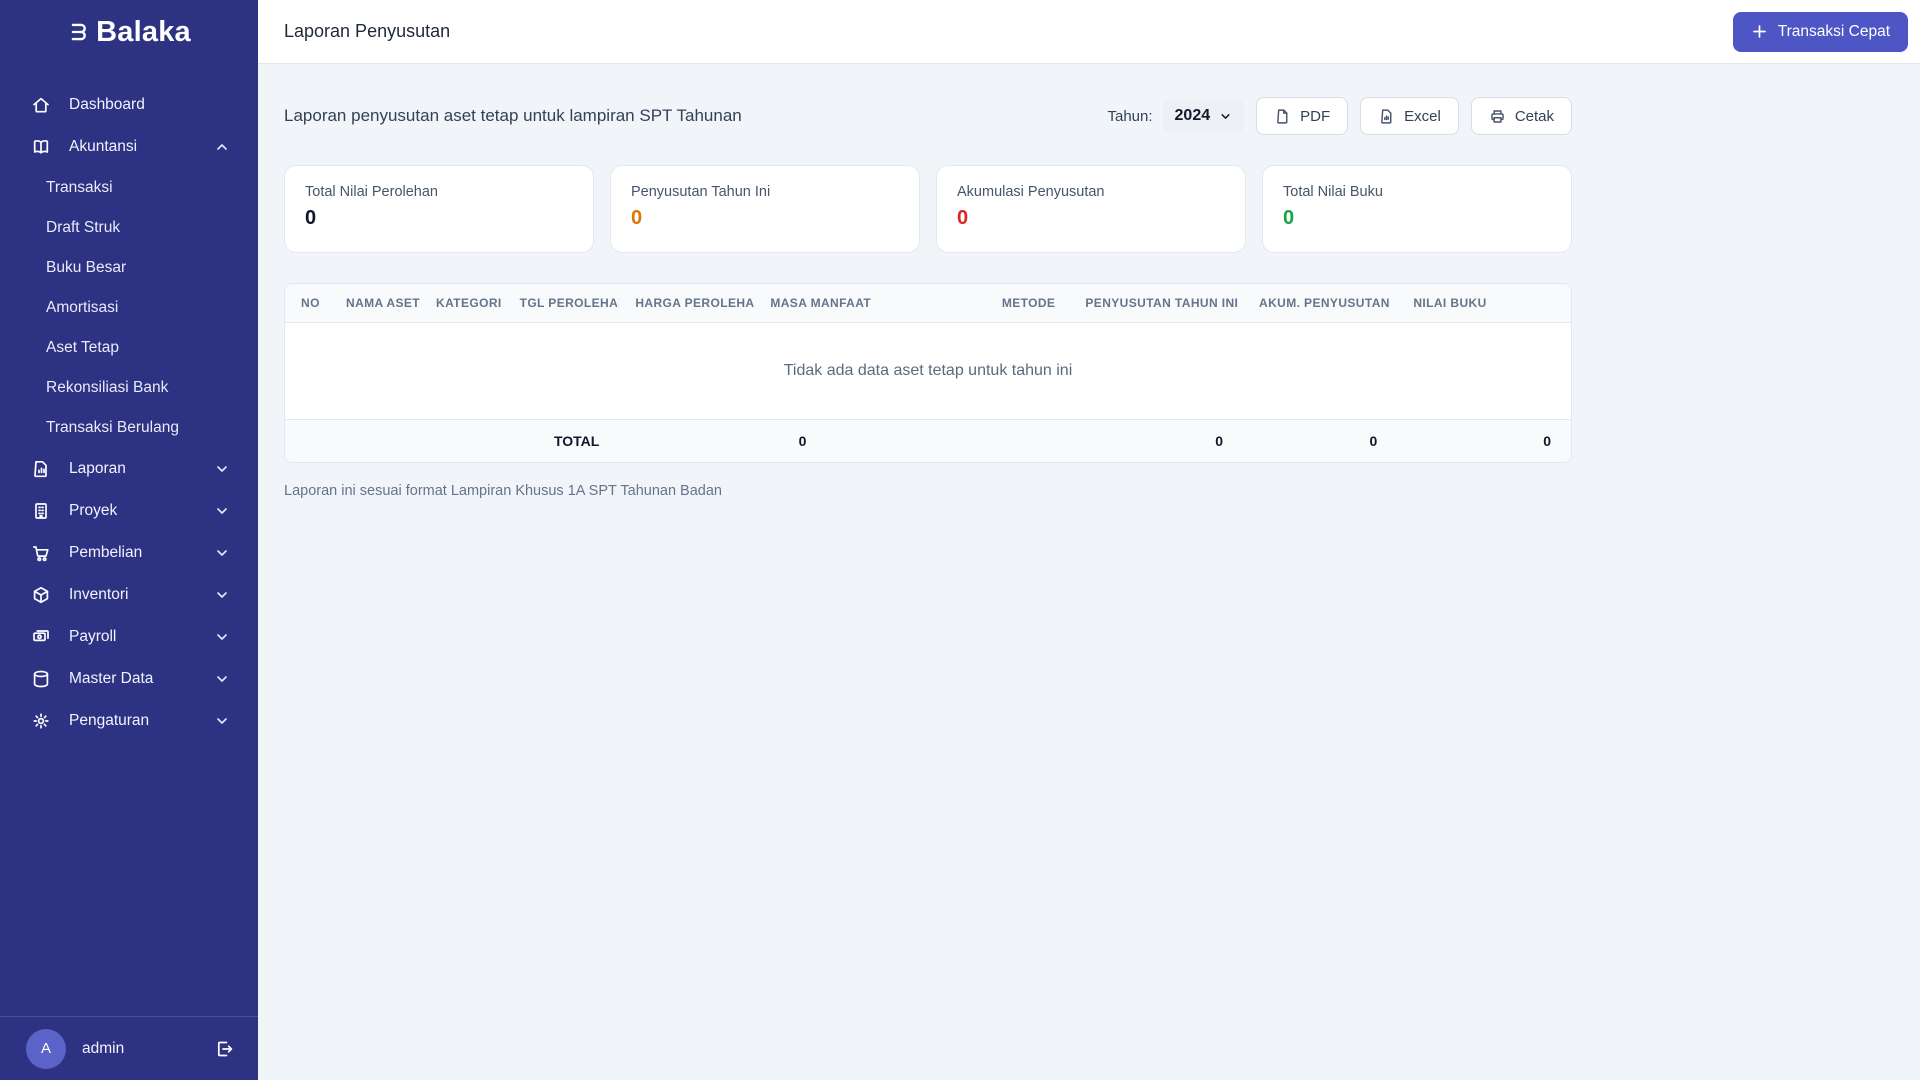 The height and width of the screenshot is (1080, 1920). I want to click on total-metode-spacer, so click(1027, 440).